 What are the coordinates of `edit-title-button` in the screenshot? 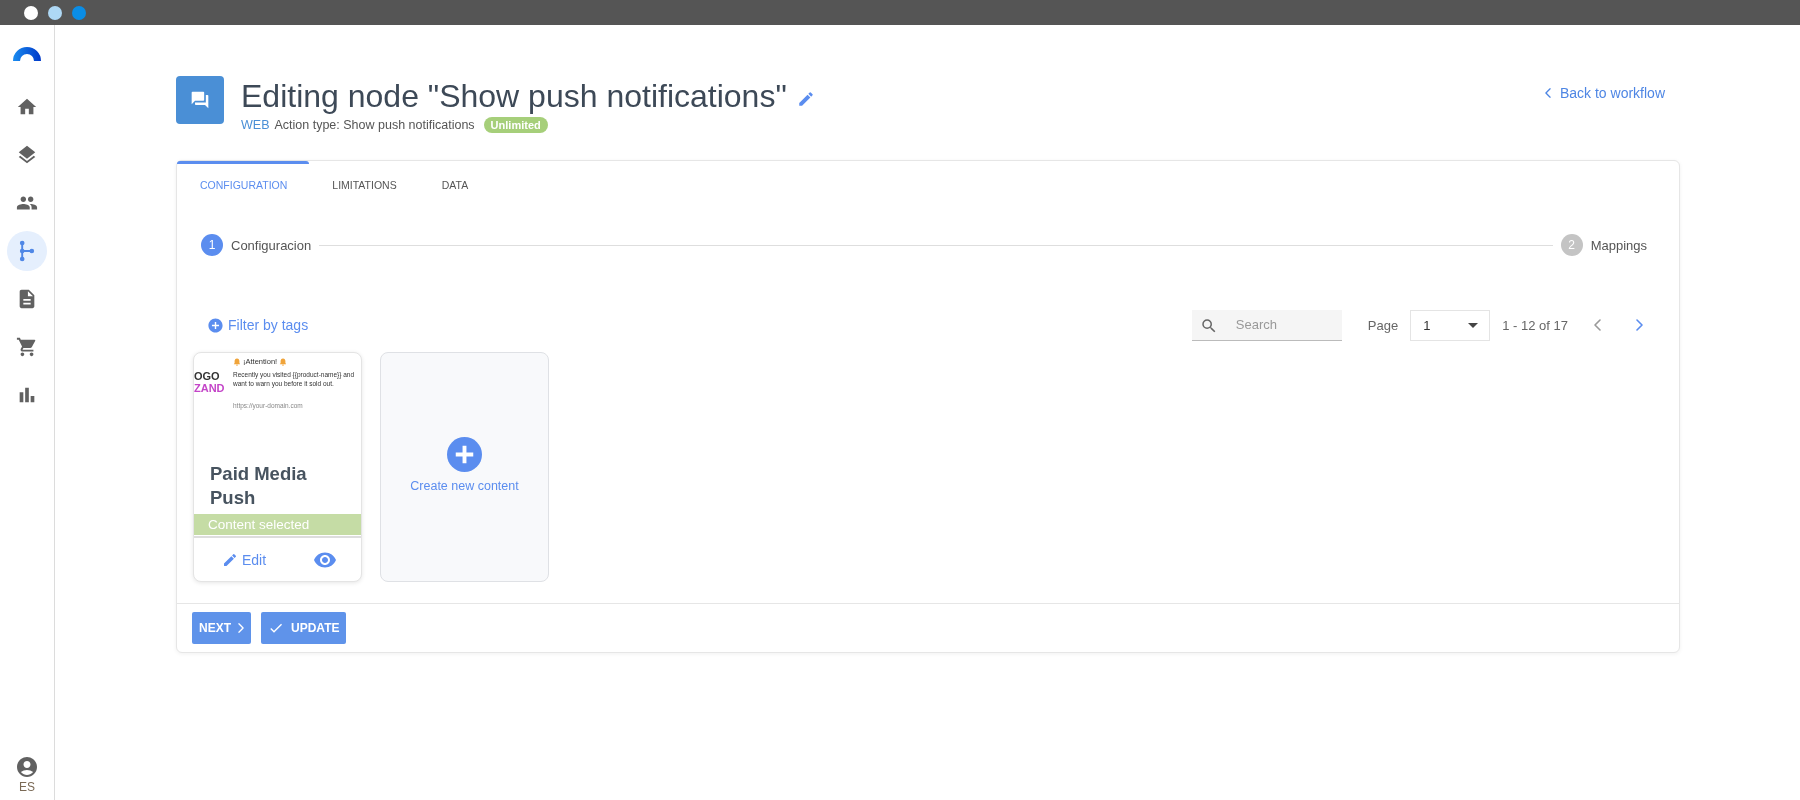 It's located at (805, 99).